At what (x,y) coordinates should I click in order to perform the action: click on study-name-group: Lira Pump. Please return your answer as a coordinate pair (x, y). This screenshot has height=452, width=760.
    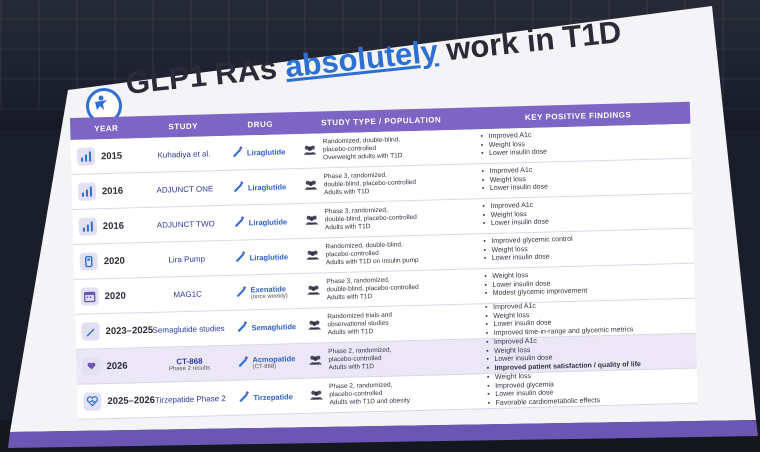
    Looking at the image, I should click on (186, 259).